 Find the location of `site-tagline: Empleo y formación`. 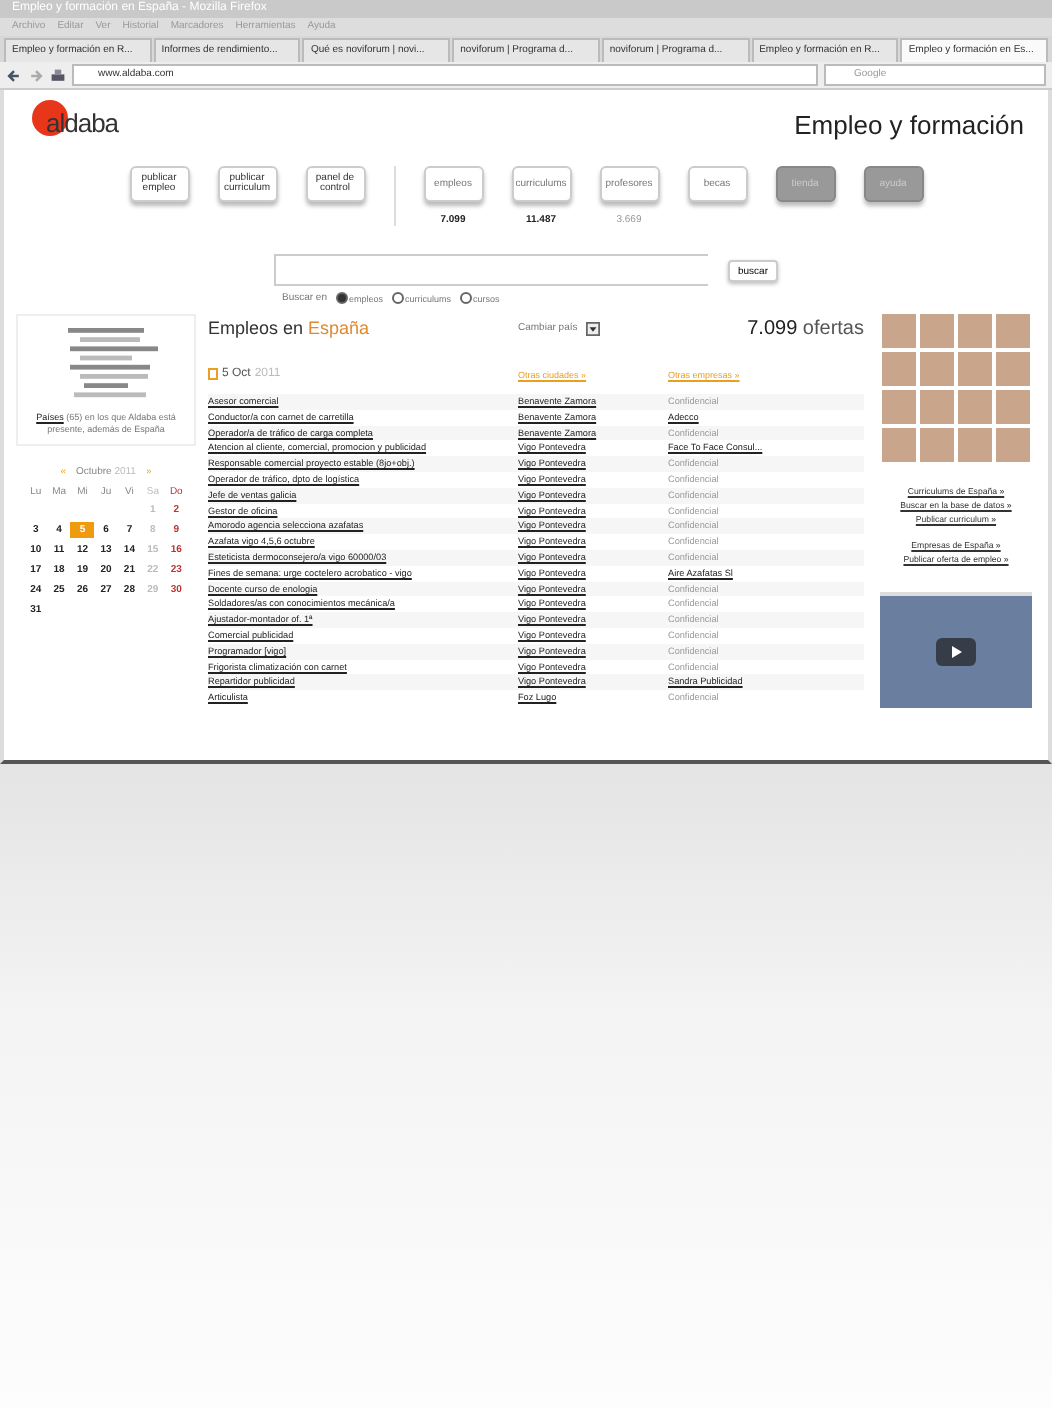

site-tagline: Empleo y formación is located at coordinates (909, 124).